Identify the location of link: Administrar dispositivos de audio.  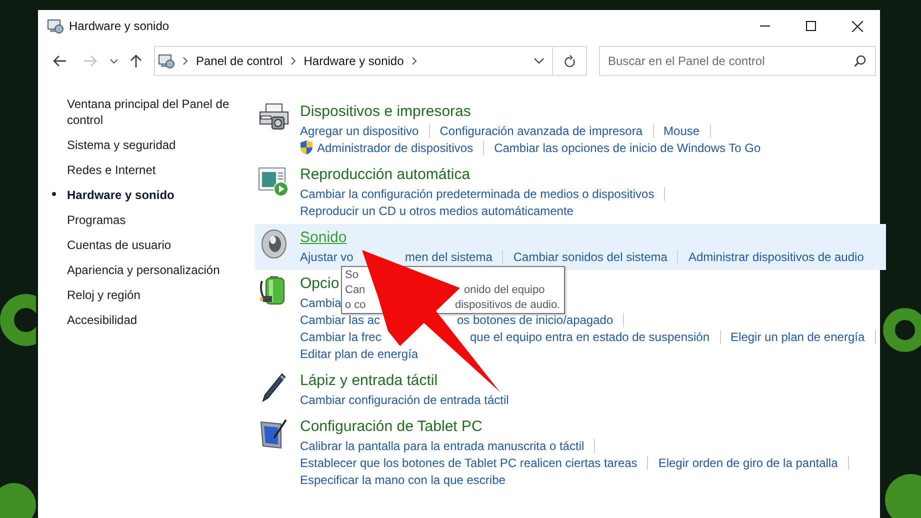
(776, 257).